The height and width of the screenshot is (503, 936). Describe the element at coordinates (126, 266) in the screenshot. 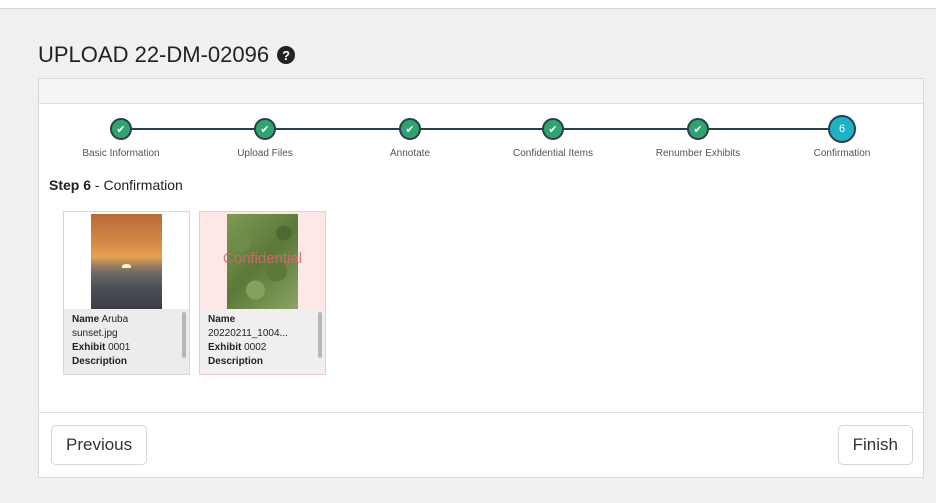

I see `sun-shape` at that location.